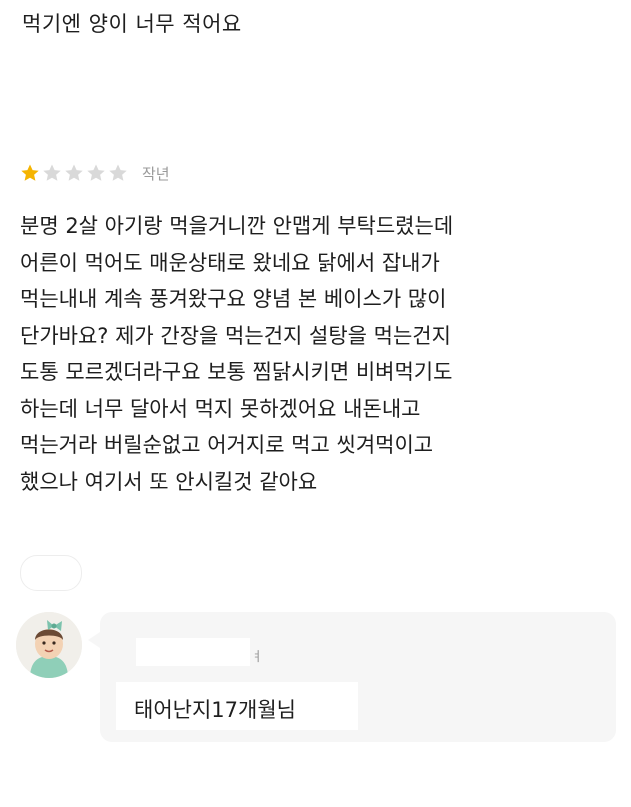 This screenshot has height=807, width=631. What do you see at coordinates (94, 640) in the screenshot?
I see `reply-bubble-tail` at bounding box center [94, 640].